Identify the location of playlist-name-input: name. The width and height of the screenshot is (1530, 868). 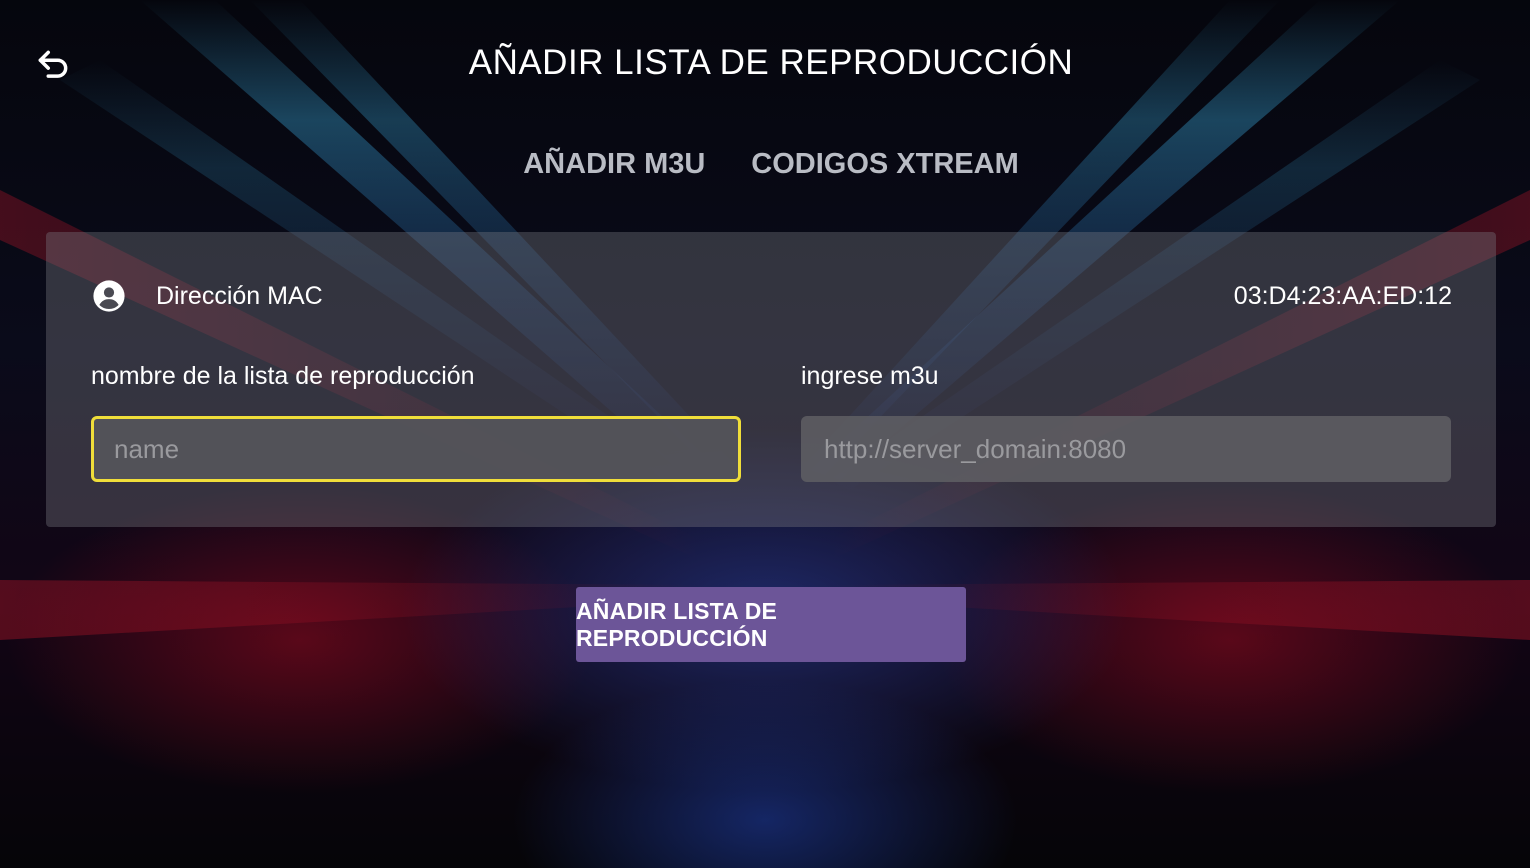
(416, 449).